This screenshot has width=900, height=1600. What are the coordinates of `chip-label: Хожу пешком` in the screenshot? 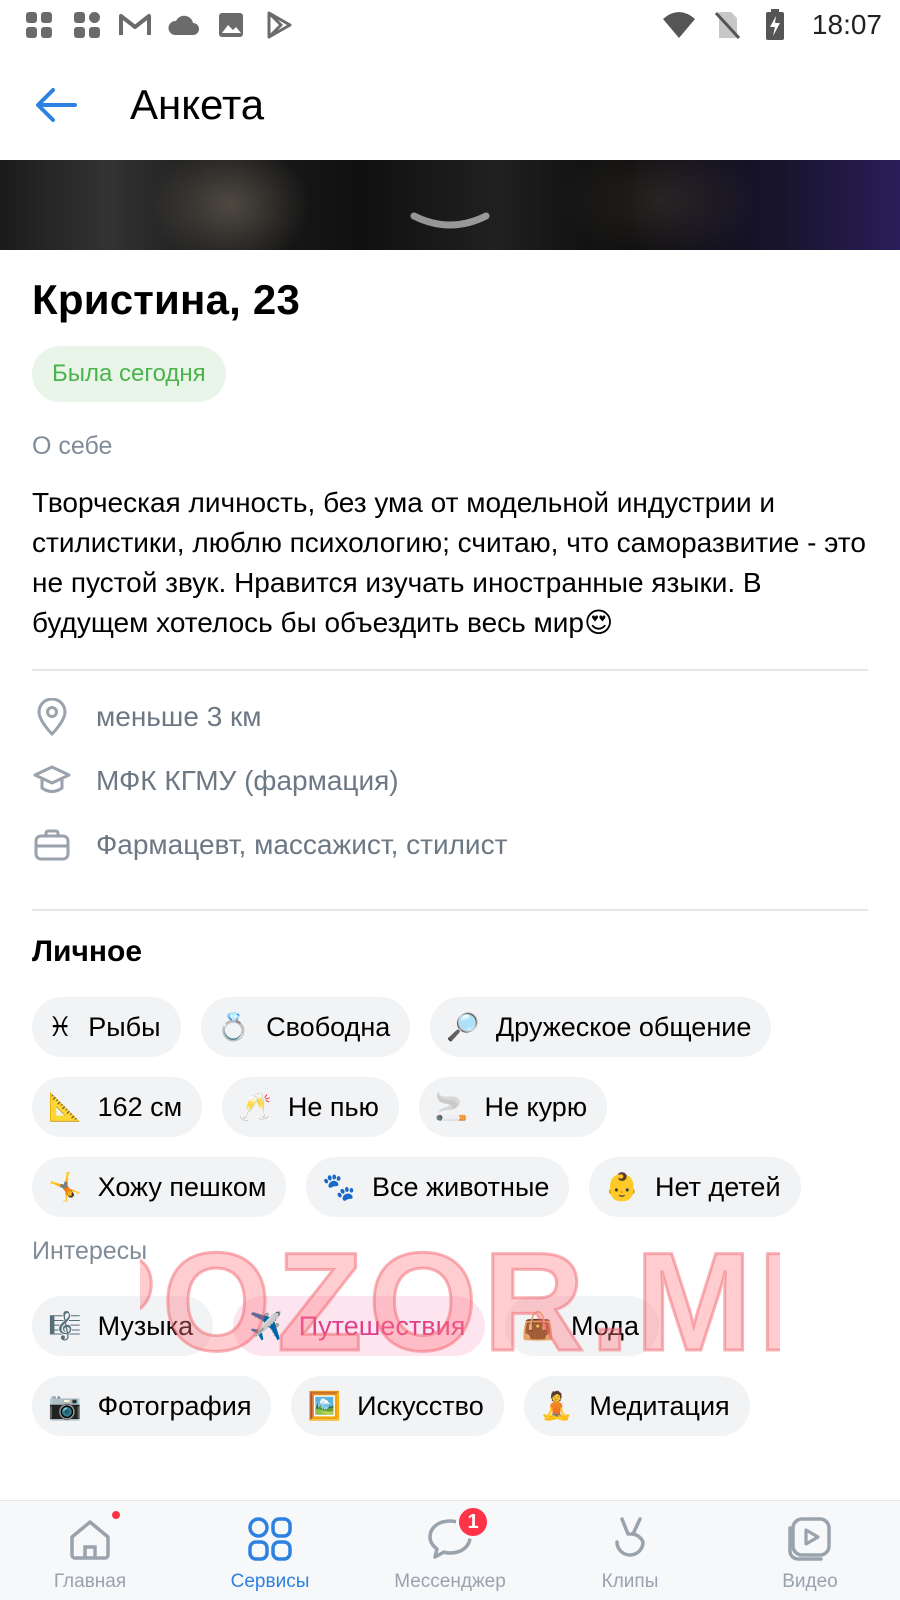 It's located at (182, 1186).